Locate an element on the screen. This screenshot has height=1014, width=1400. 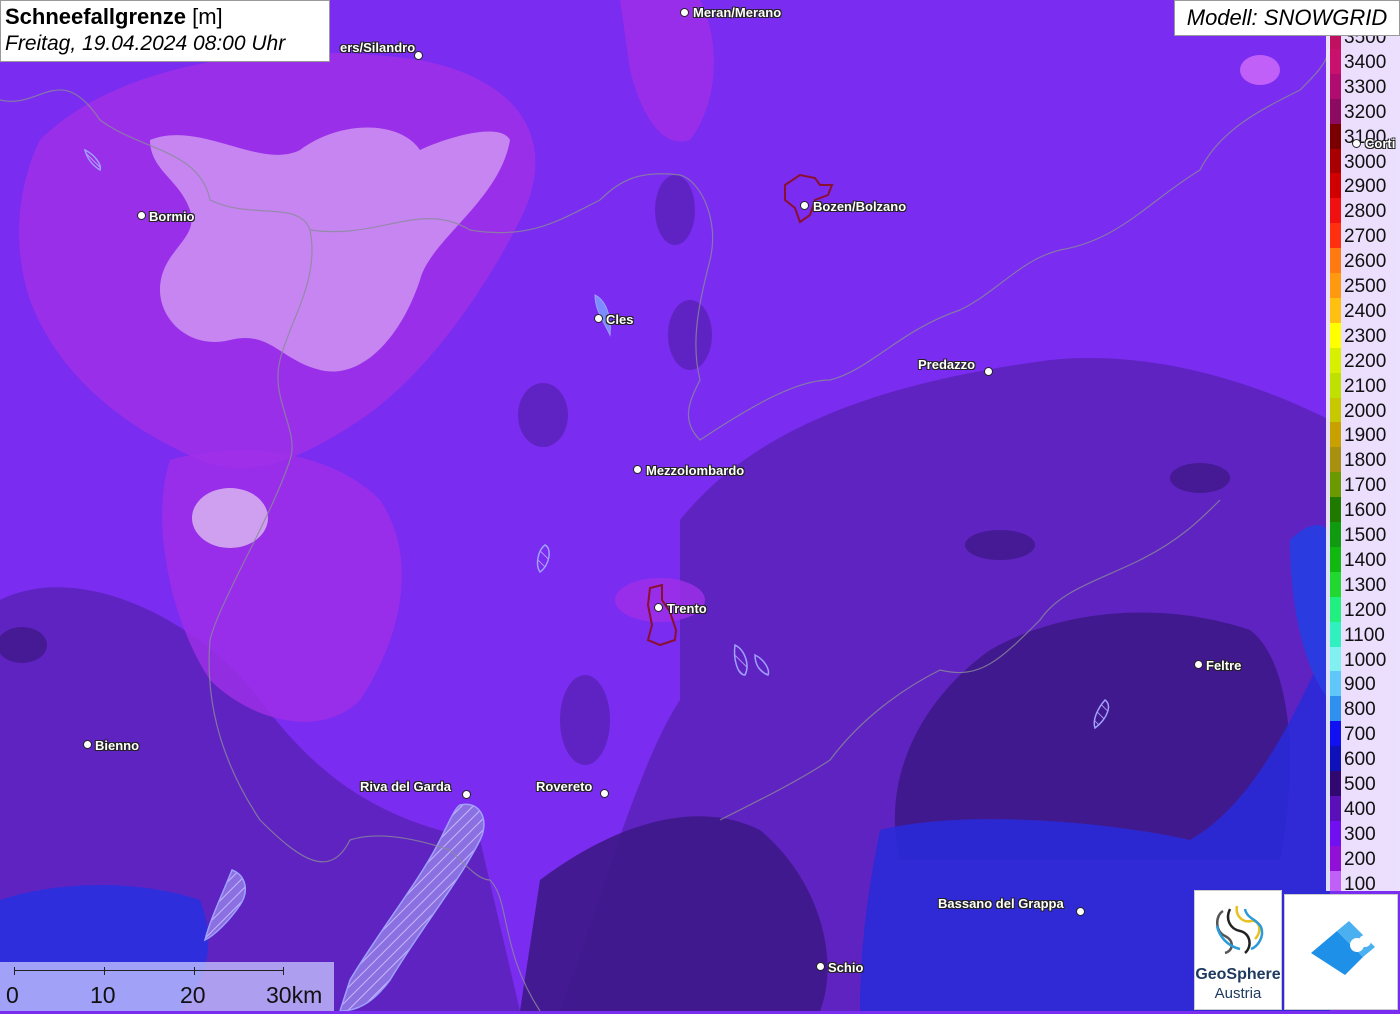
legend-row: 2200 is located at coordinates (1363, 360).